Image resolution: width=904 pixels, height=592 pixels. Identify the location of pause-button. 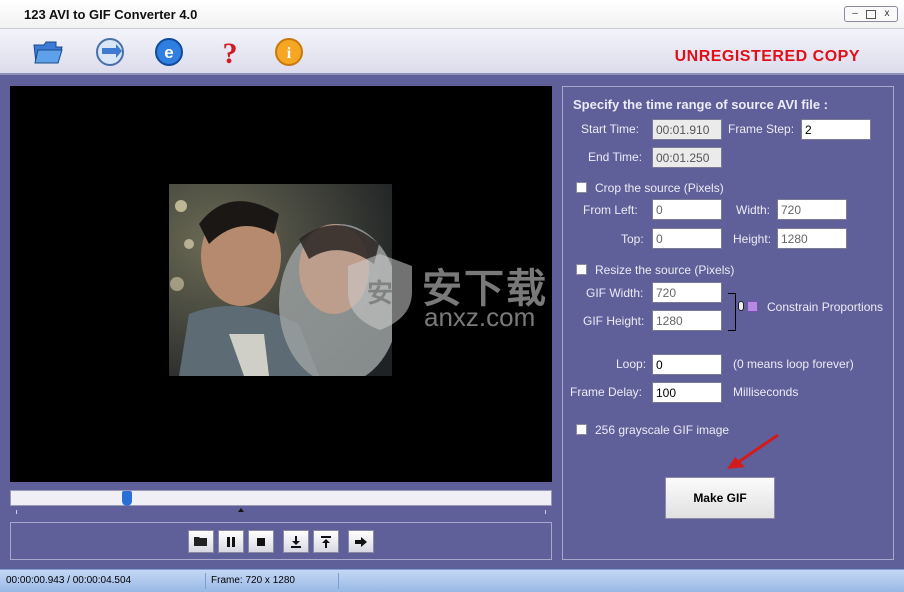
(231, 541).